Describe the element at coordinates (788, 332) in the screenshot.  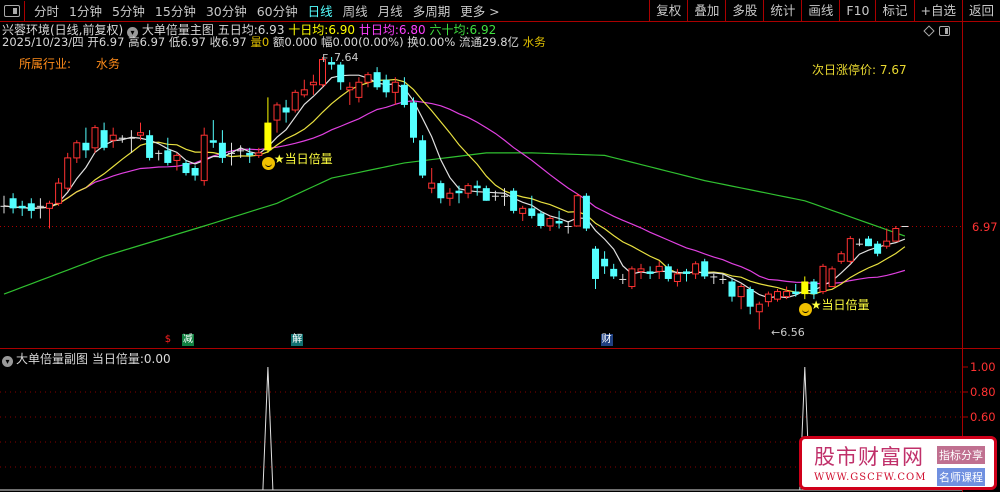
I see `low-price-annotation: ←6.56` at that location.